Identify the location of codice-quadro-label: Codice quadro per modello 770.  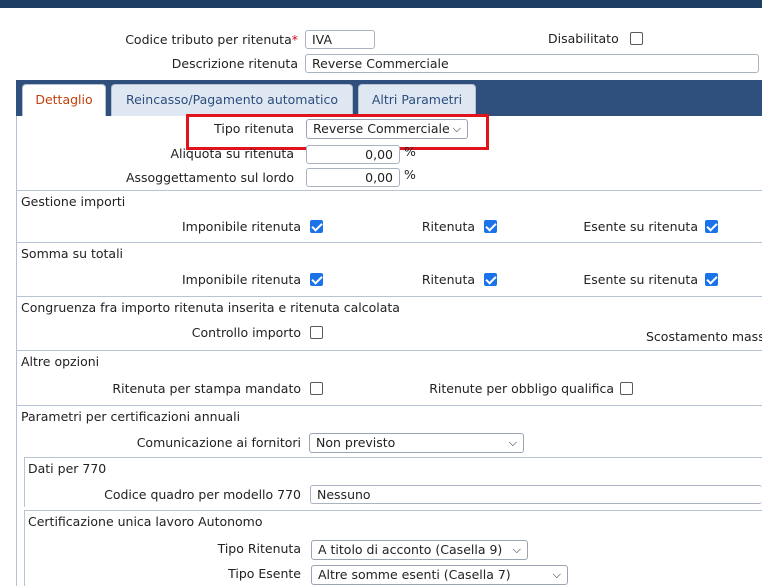
(202, 494).